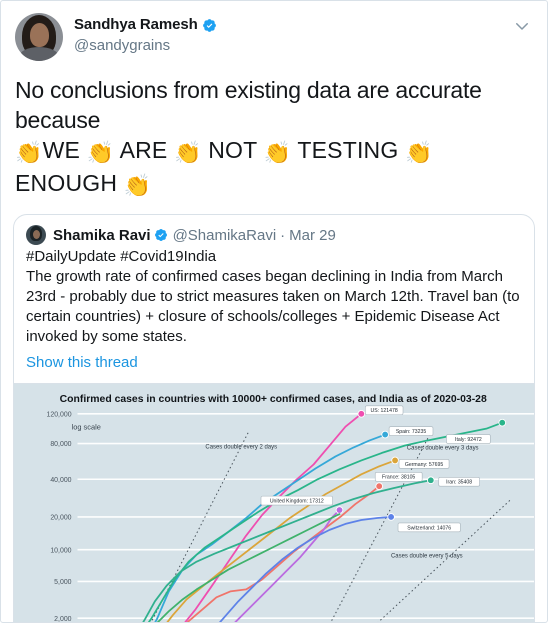 This screenshot has height=625, width=550. What do you see at coordinates (277, 152) in the screenshot?
I see `clap-emoji-3: 👏` at bounding box center [277, 152].